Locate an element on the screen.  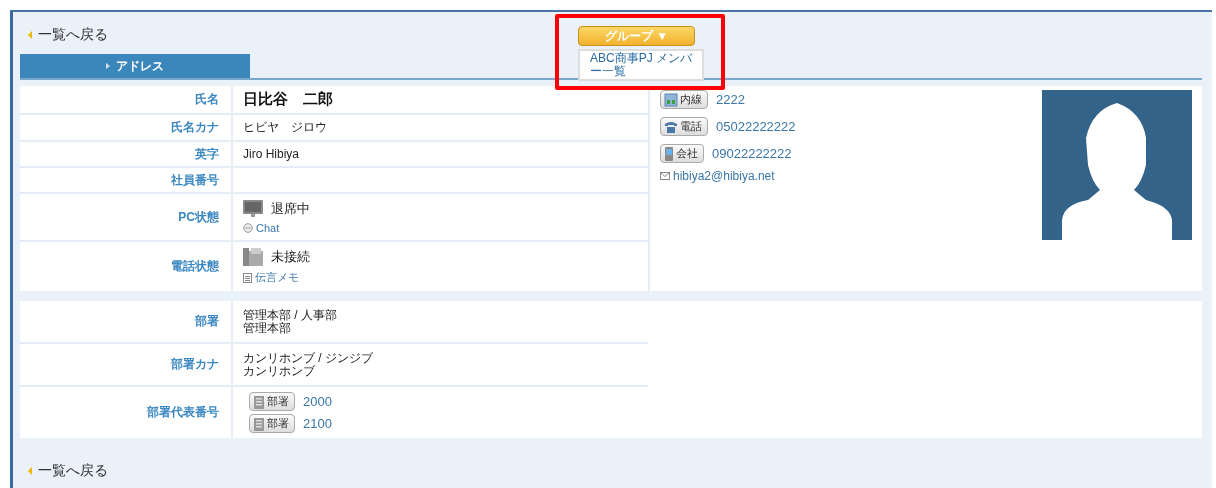
field-label: 英字 is located at coordinates (207, 154).